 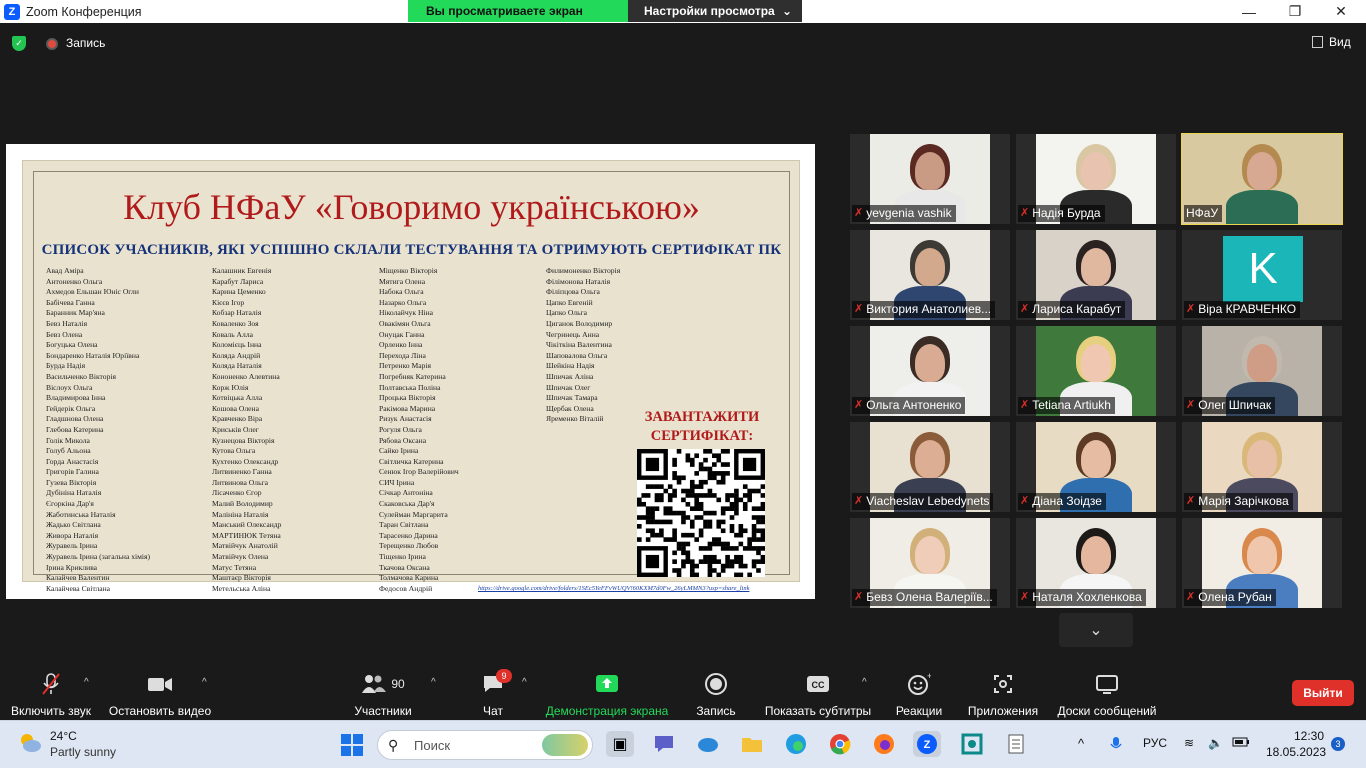 I want to click on participant-name: Кухтенко Олександр, so click(x=245, y=461).